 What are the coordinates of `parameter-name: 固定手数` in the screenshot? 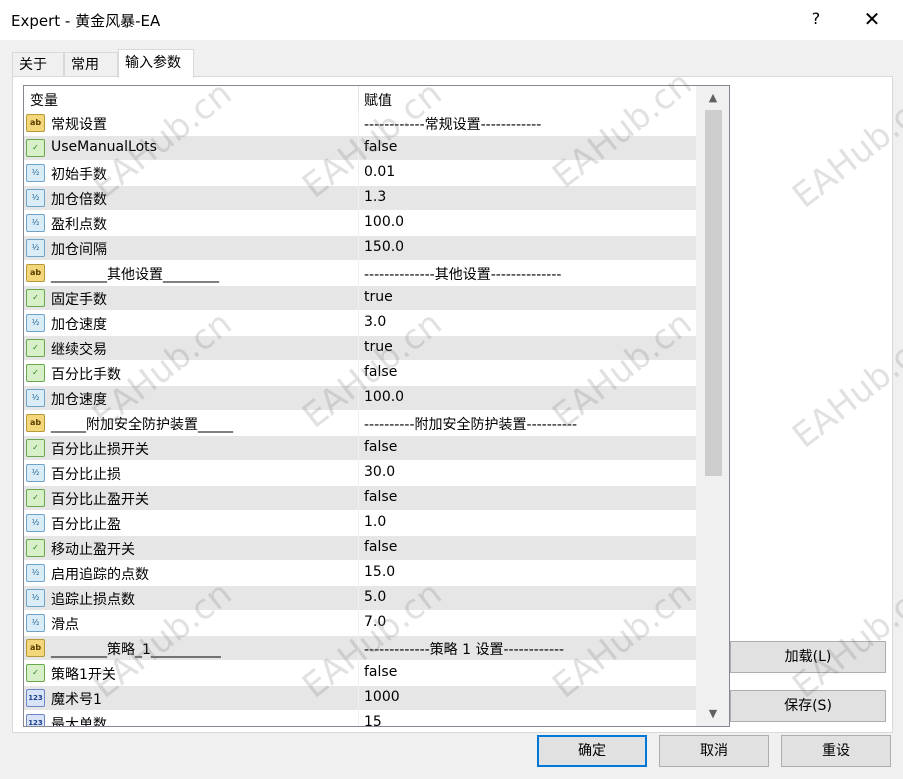 It's located at (79, 300).